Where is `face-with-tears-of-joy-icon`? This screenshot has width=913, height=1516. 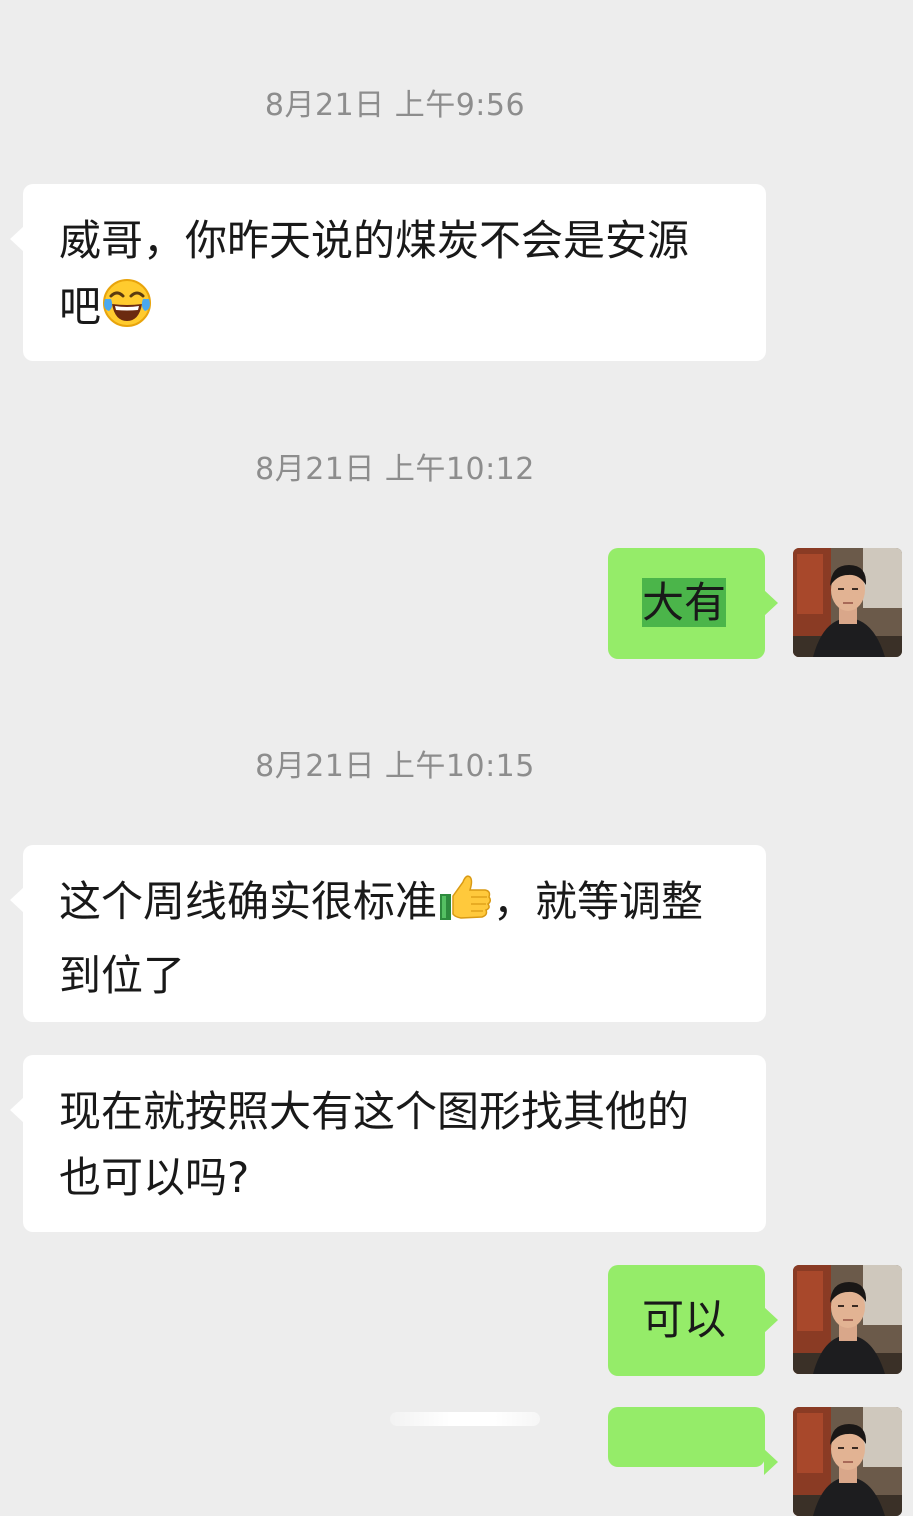 face-with-tears-of-joy-icon is located at coordinates (127, 312).